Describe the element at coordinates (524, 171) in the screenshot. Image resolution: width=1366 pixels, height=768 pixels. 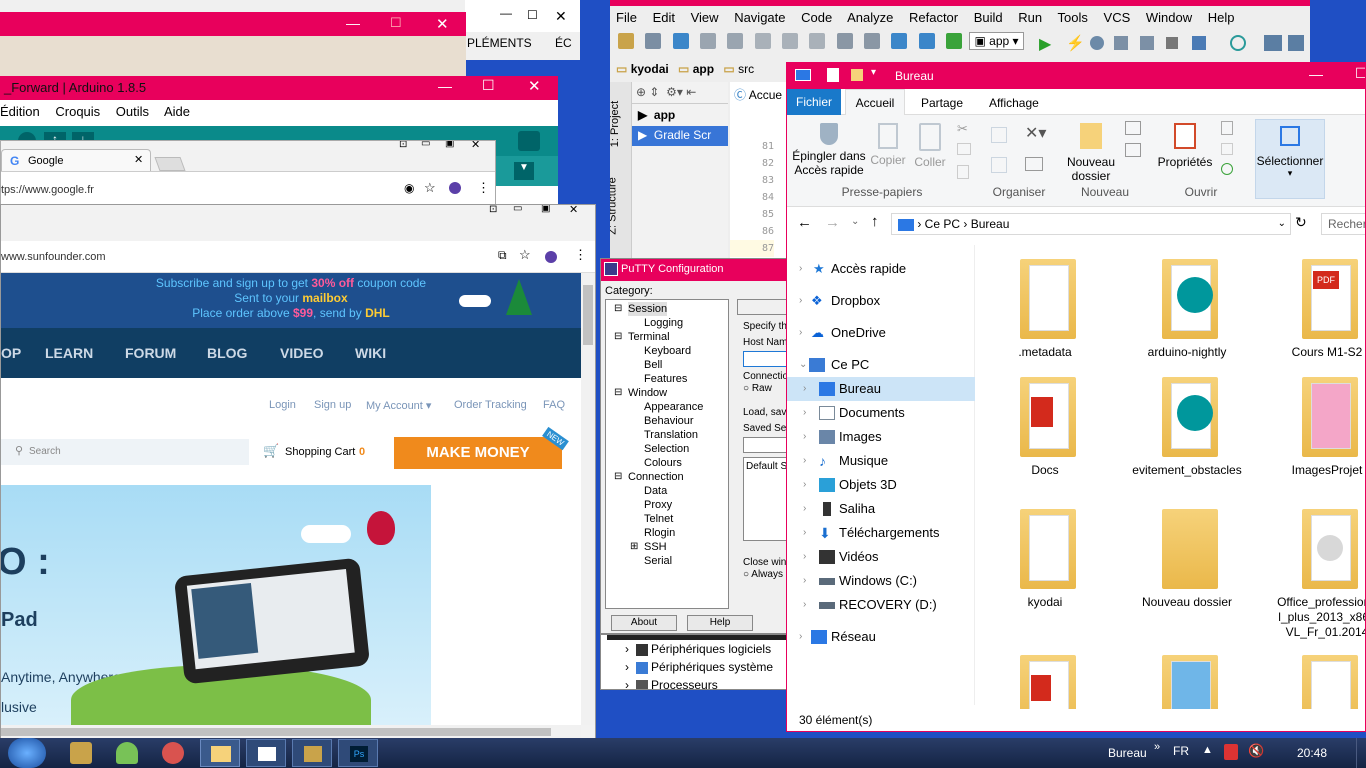
I see `tab-dropdown: ▼` at that location.